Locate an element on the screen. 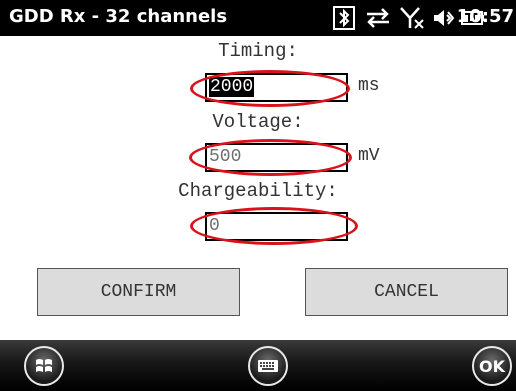  app-title: GDD Rx - 32 channels is located at coordinates (118, 16).